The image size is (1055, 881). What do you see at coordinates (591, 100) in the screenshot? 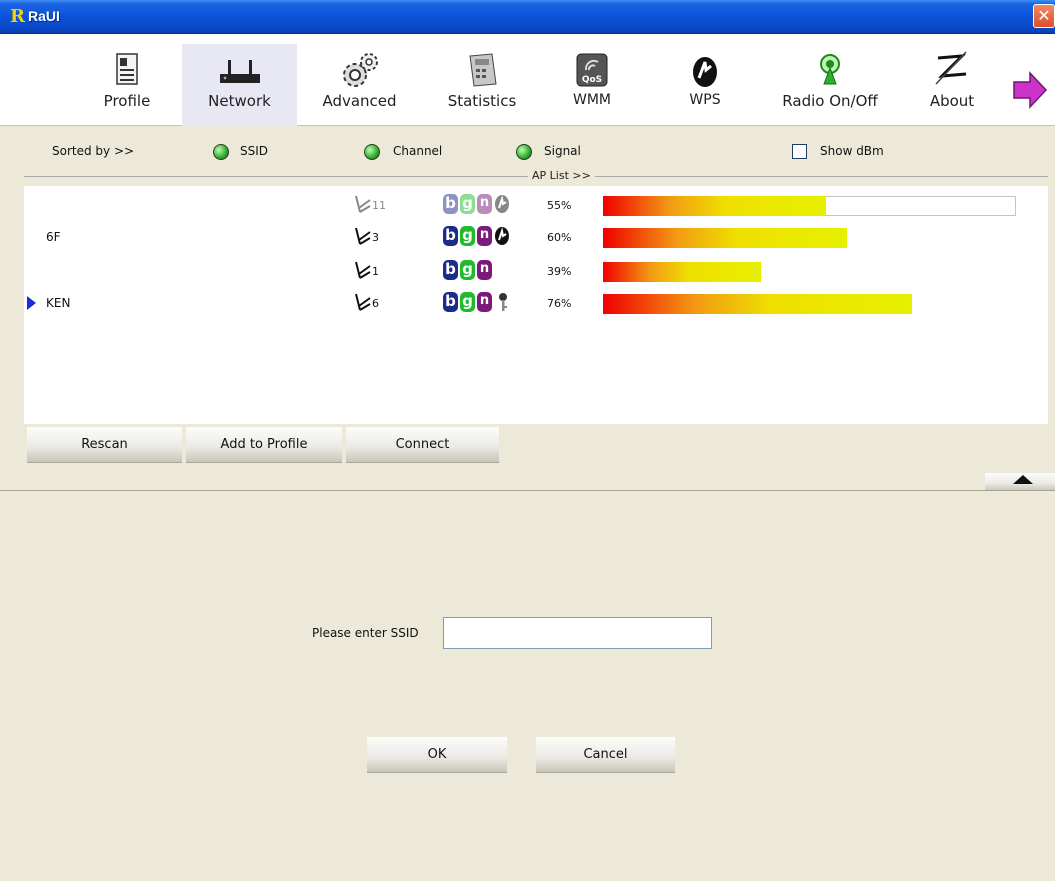
I see `tab-label: WMM` at bounding box center [591, 100].